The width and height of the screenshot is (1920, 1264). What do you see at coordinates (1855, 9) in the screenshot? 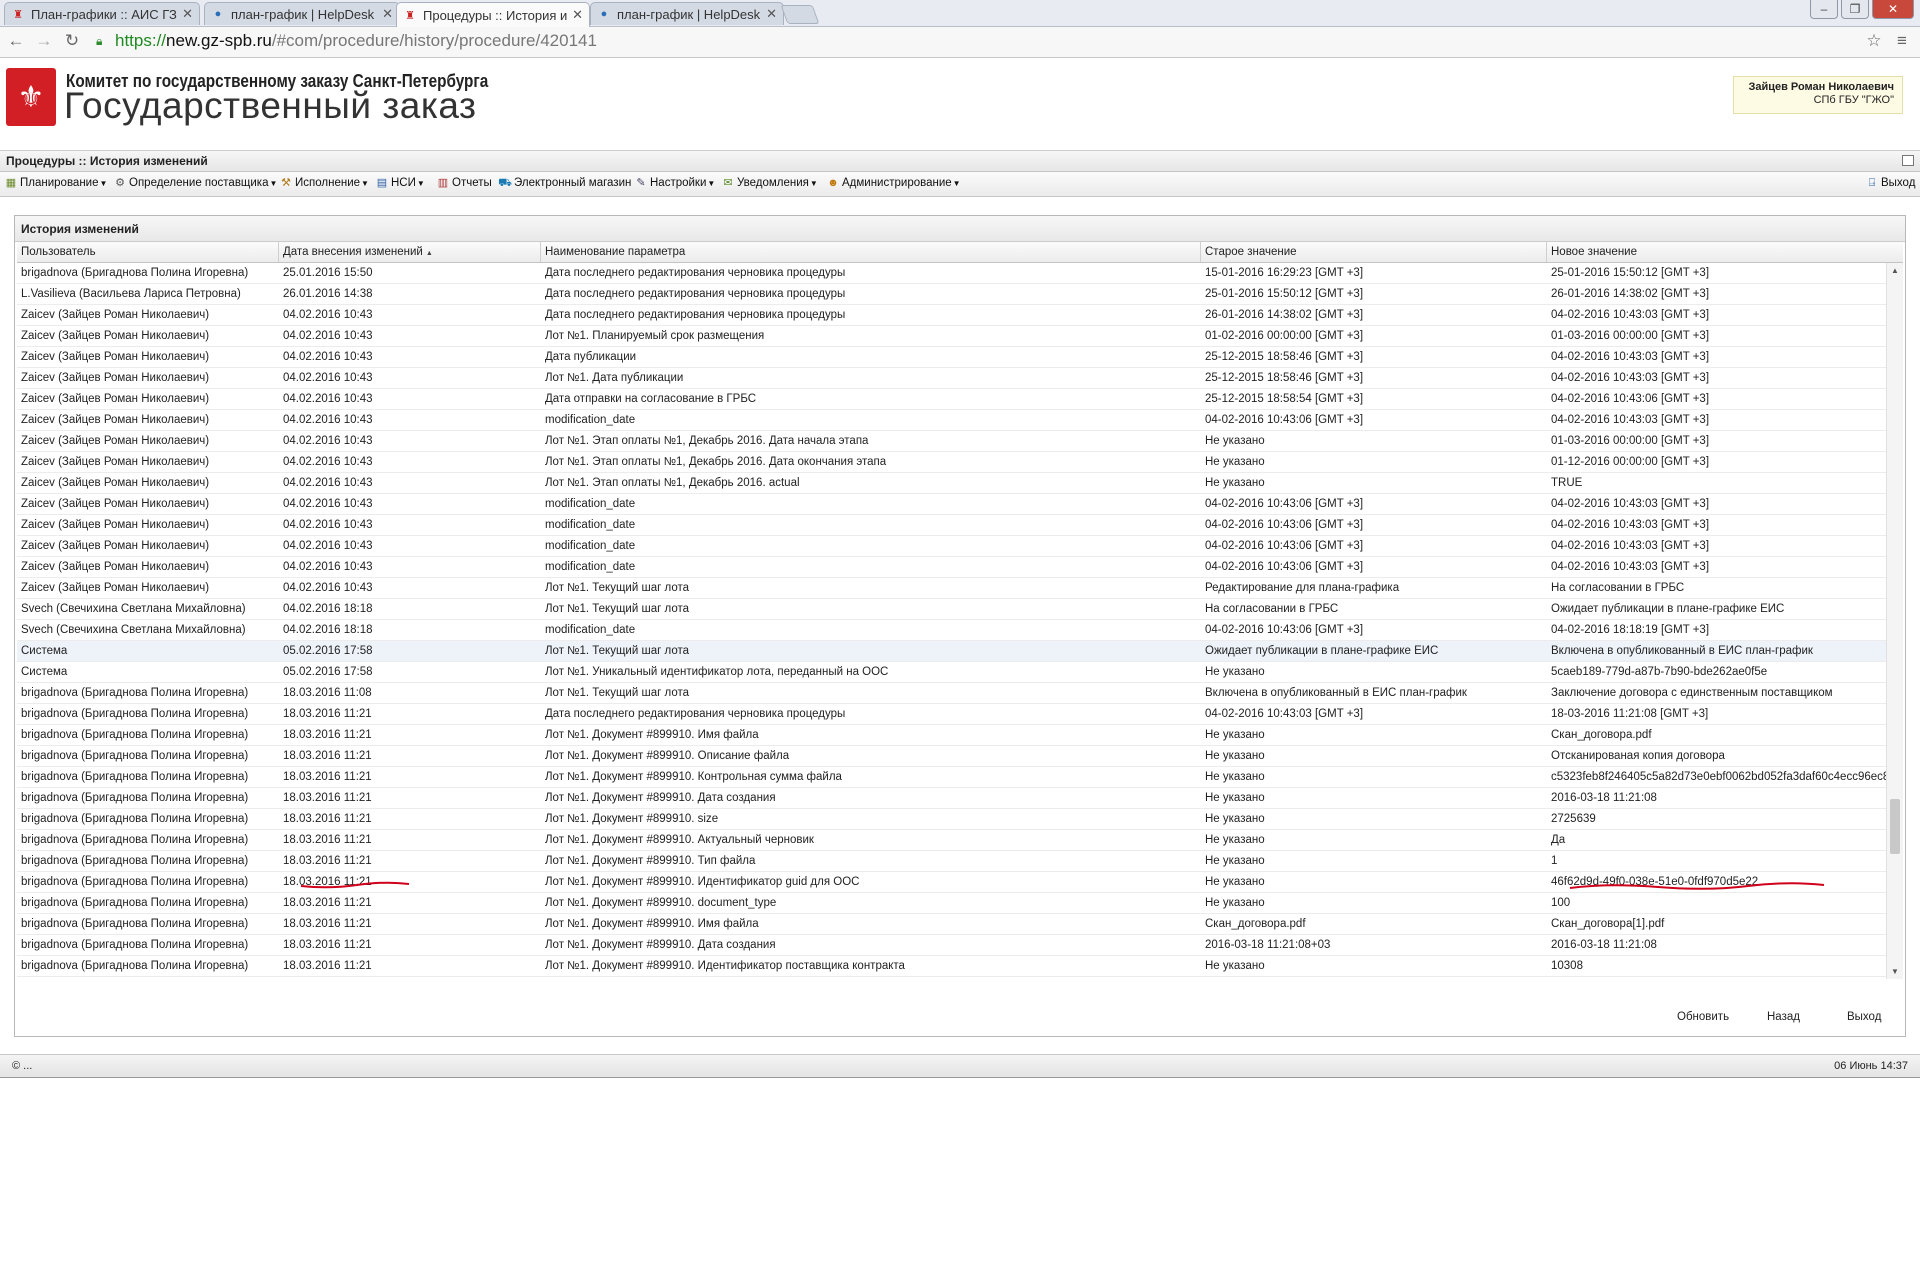
I see `maximize-icon: ❐` at bounding box center [1855, 9].